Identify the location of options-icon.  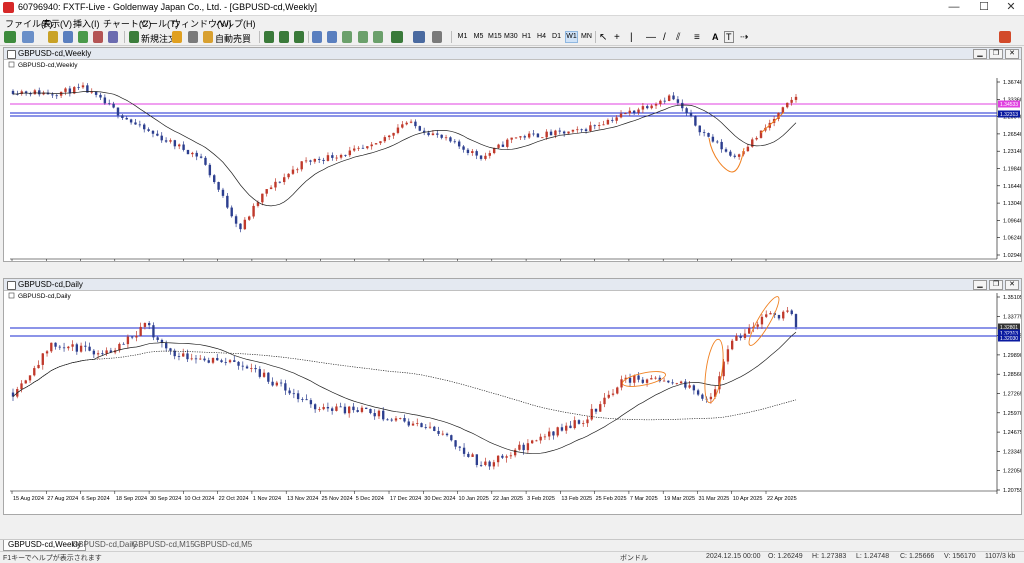
(193, 37).